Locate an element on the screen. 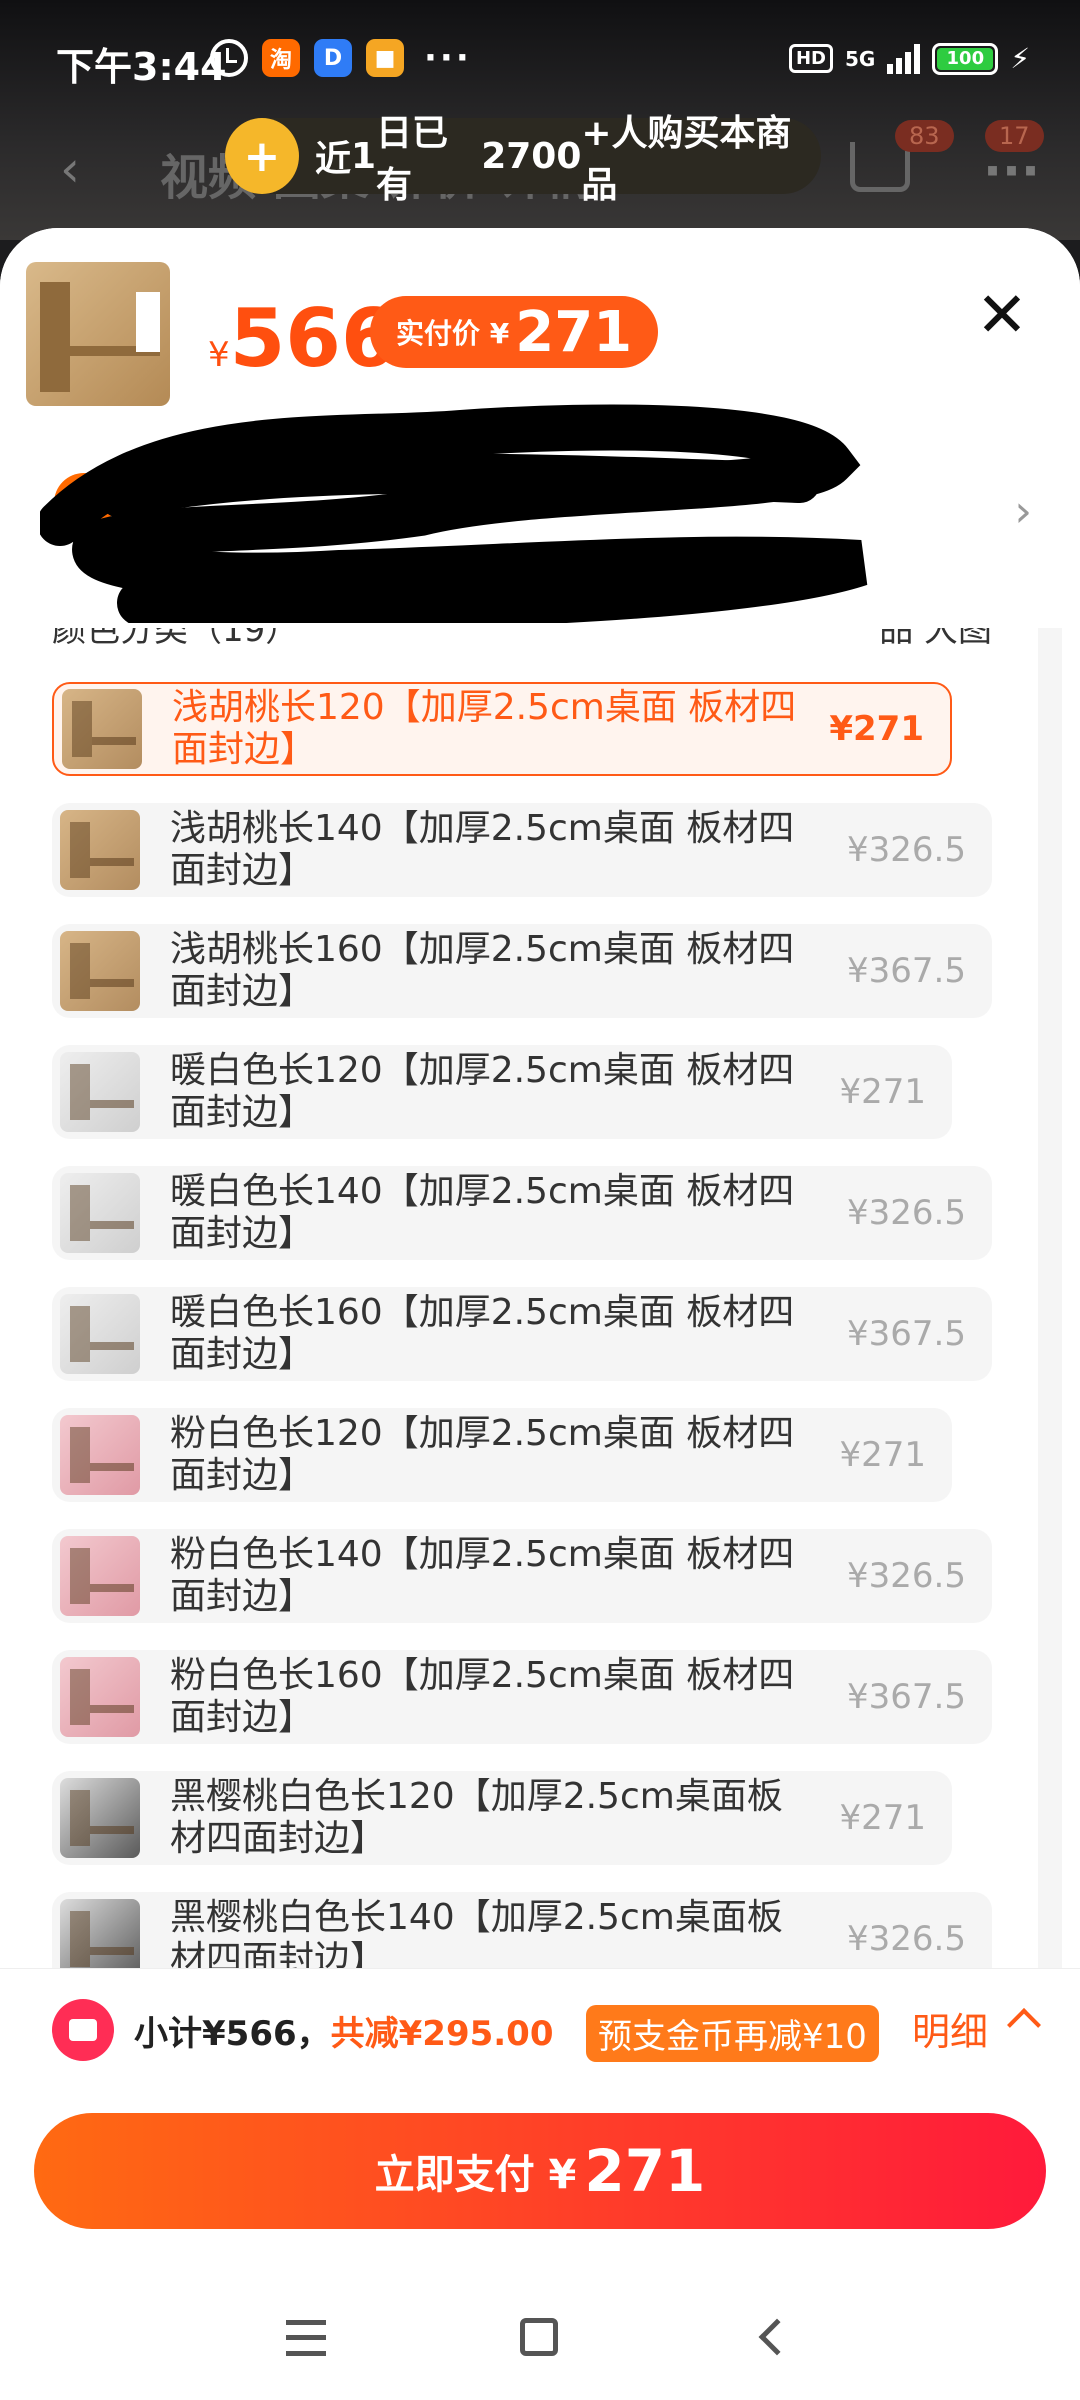  home-icon is located at coordinates (539, 2337).